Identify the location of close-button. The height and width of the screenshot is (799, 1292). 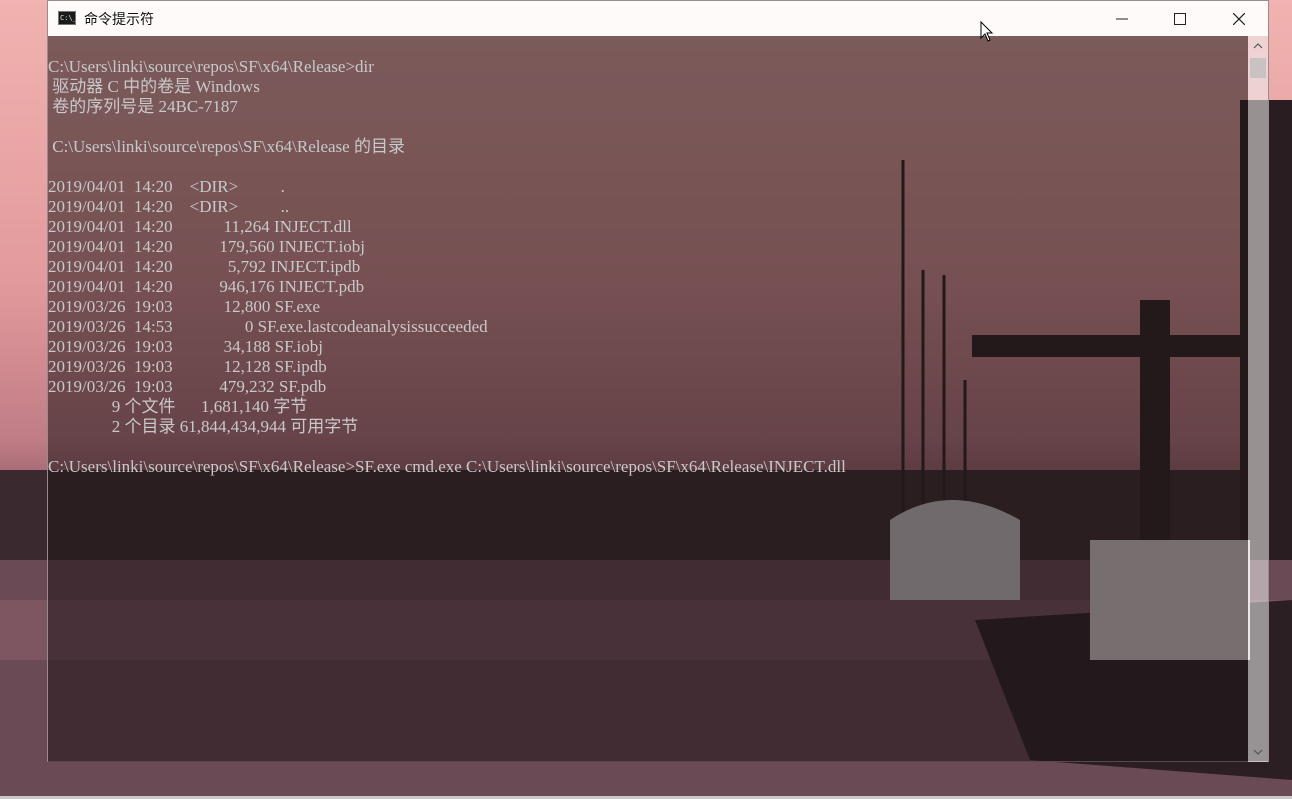
(1239, 18).